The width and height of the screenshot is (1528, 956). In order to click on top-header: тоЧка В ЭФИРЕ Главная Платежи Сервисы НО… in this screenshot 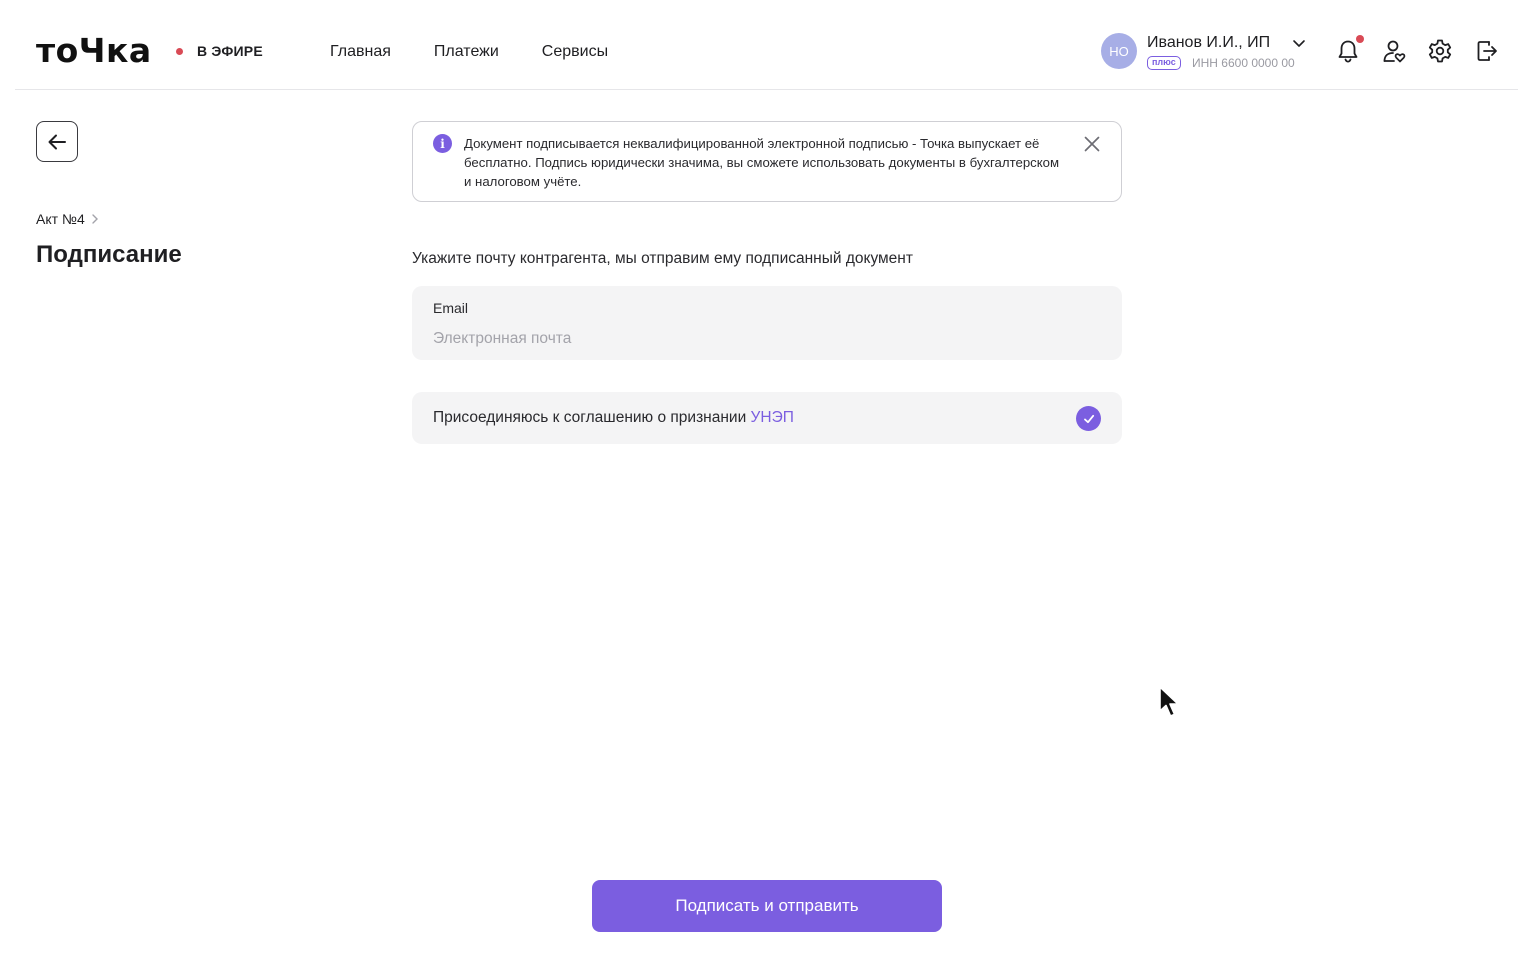, I will do `click(766, 45)`.